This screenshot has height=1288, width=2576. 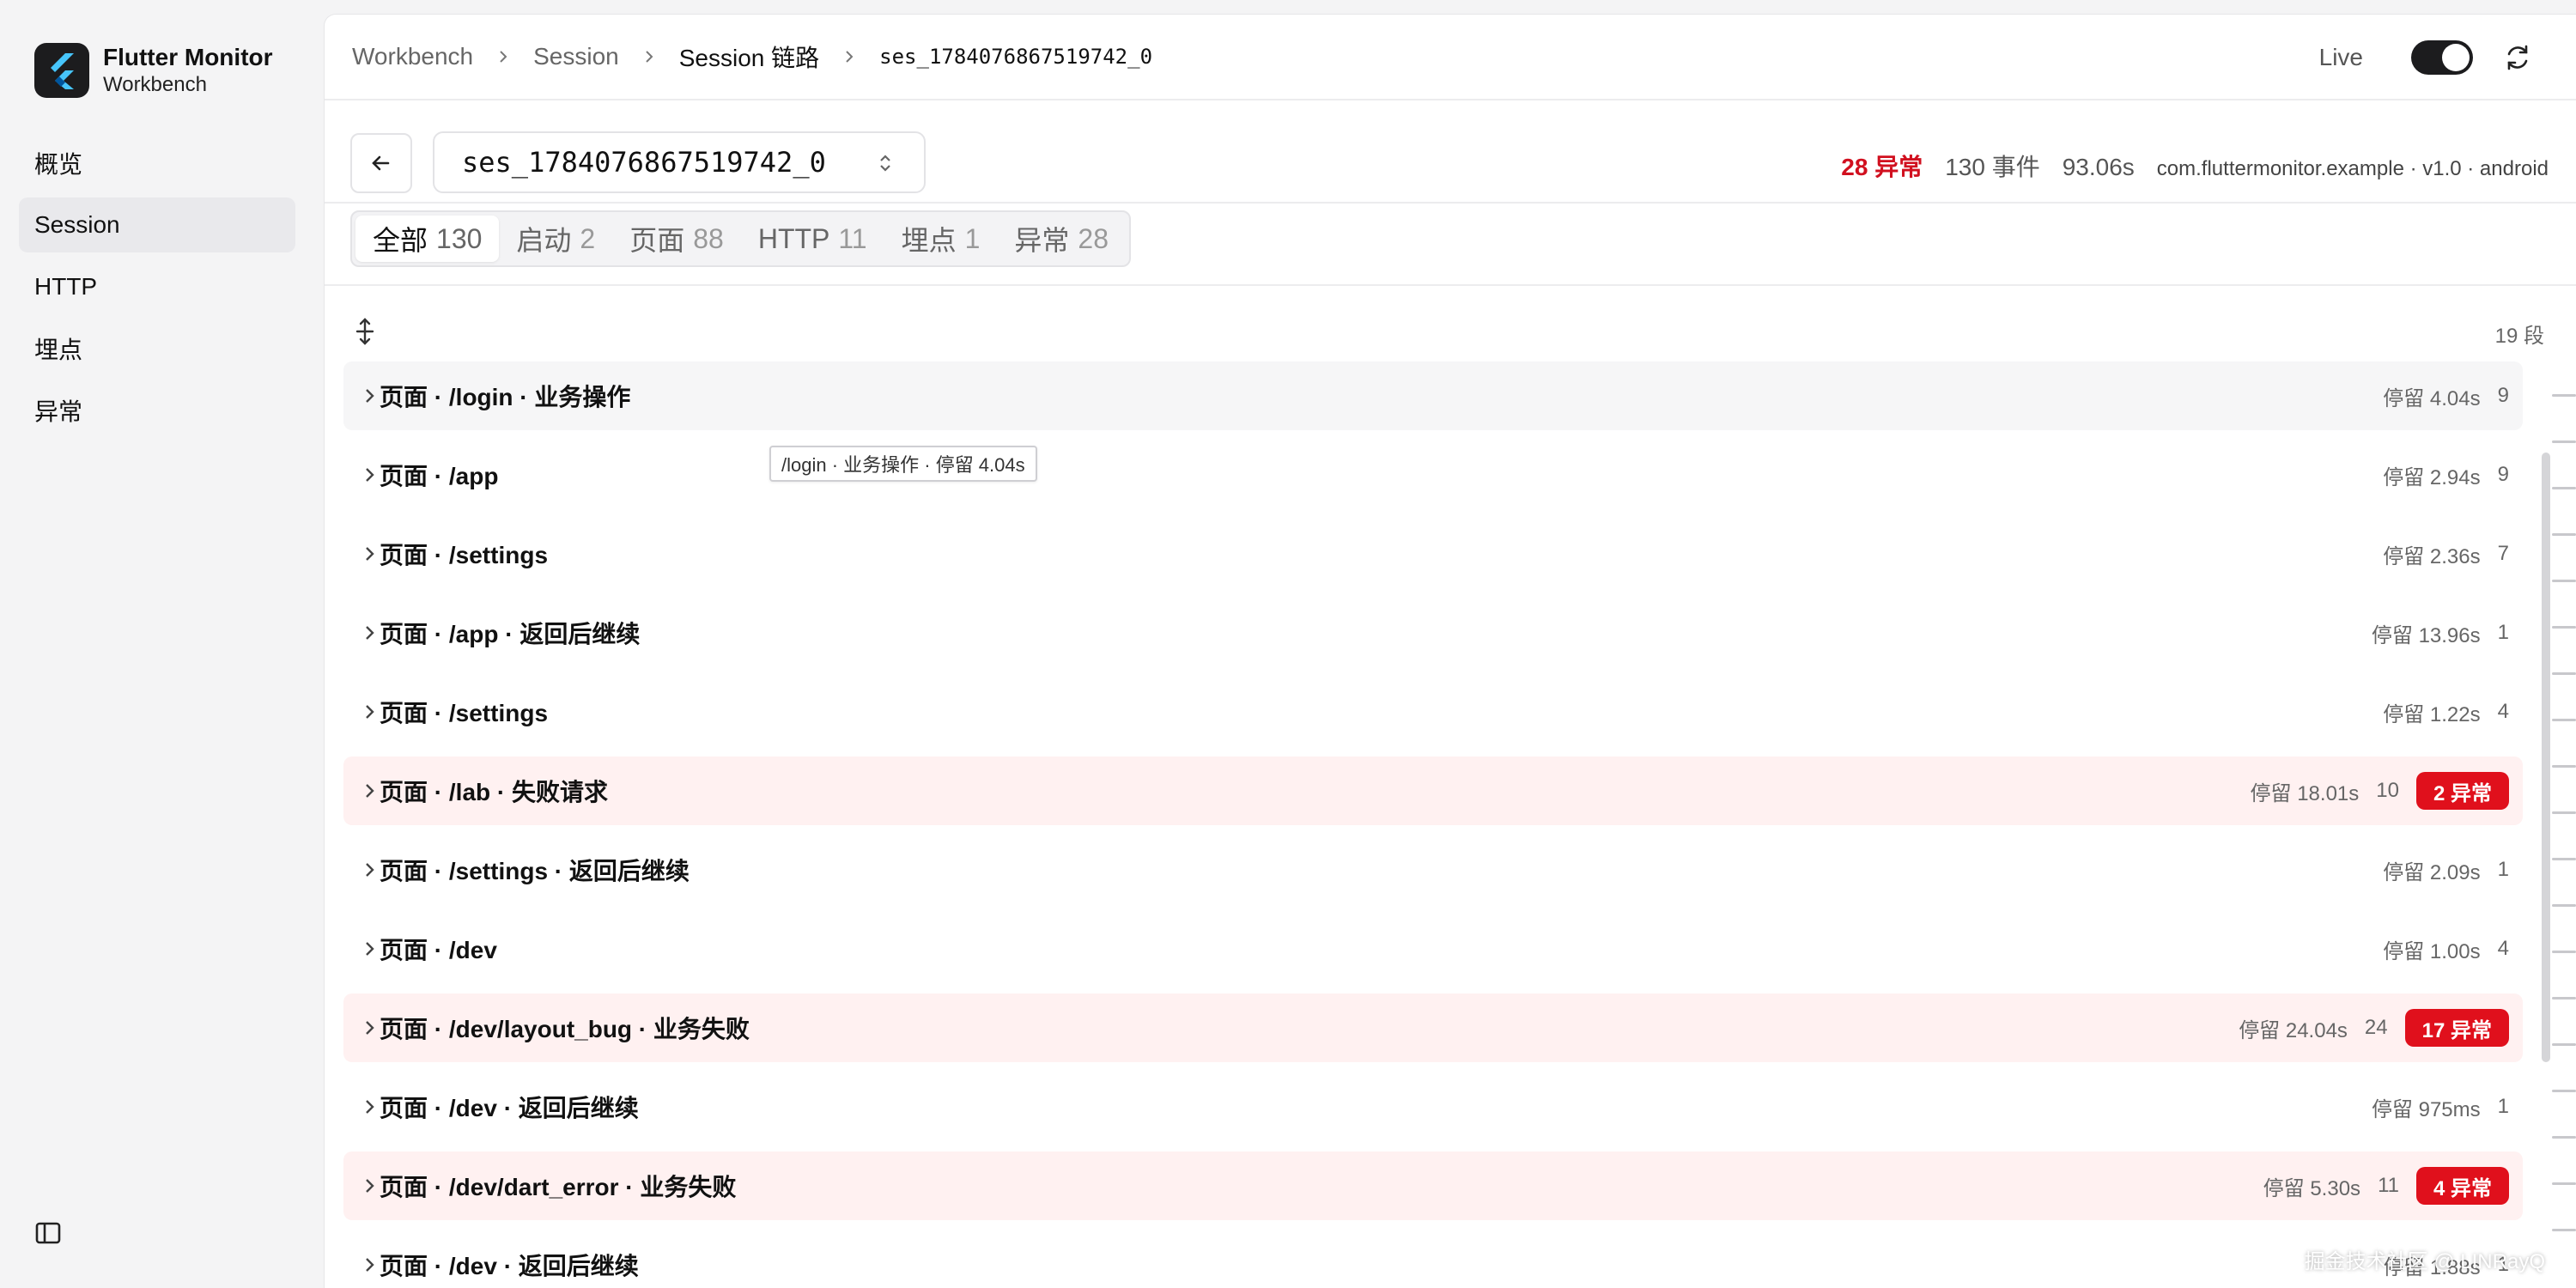 I want to click on brand: Flutter Monitor Workbench, so click(x=153, y=70).